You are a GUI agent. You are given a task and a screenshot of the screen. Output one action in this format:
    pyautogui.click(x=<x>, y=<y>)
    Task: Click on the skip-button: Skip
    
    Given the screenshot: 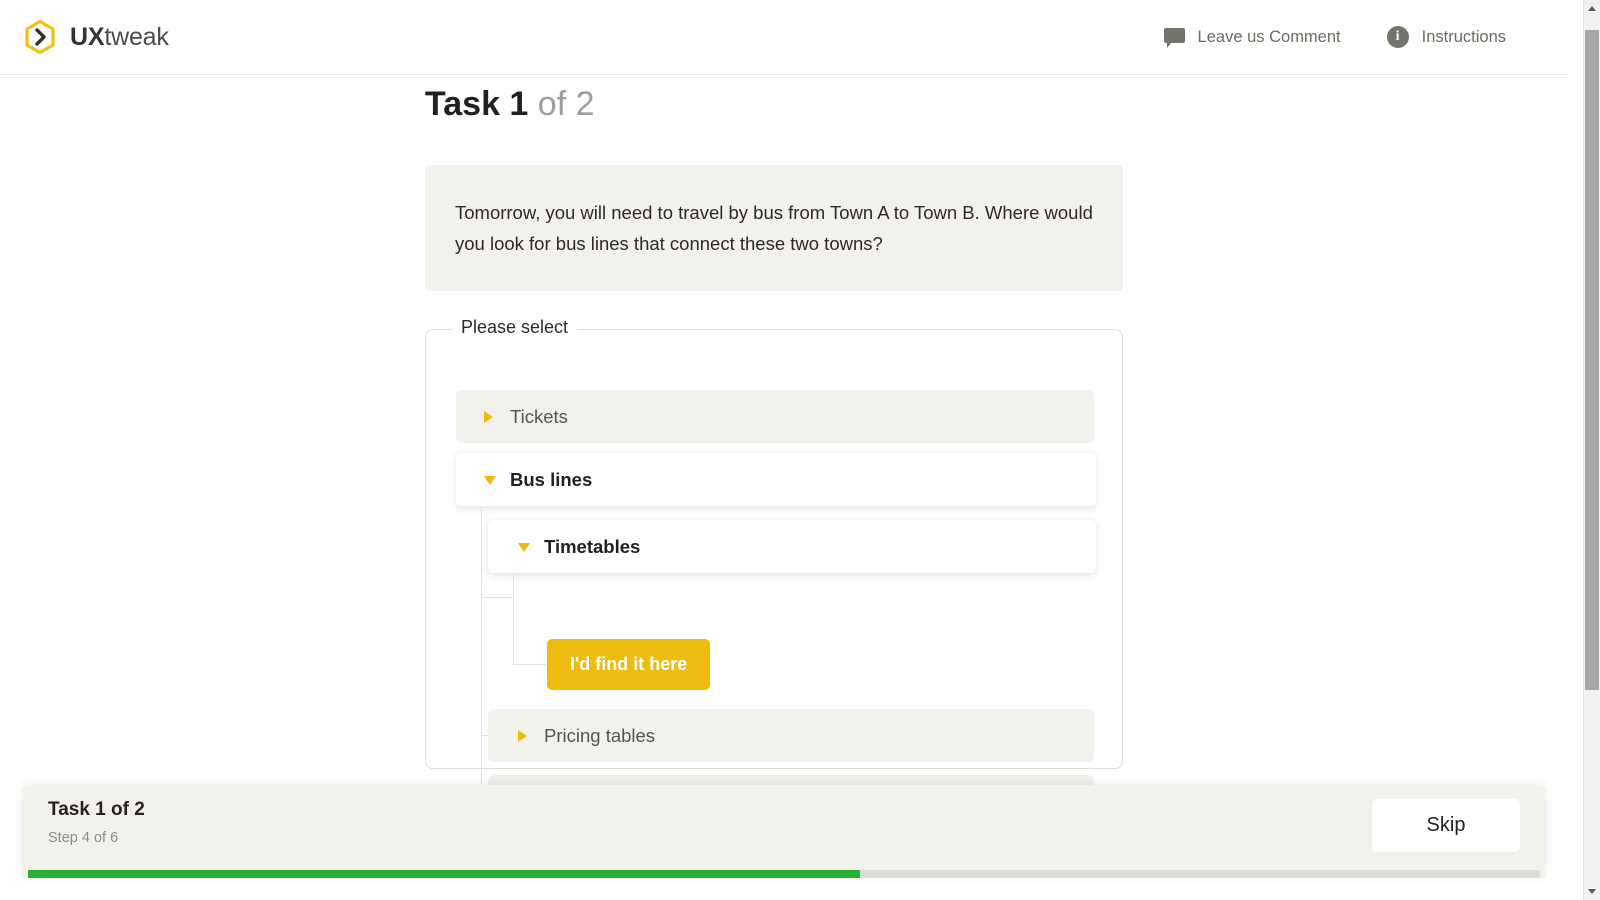 What is the action you would take?
    pyautogui.click(x=1446, y=825)
    